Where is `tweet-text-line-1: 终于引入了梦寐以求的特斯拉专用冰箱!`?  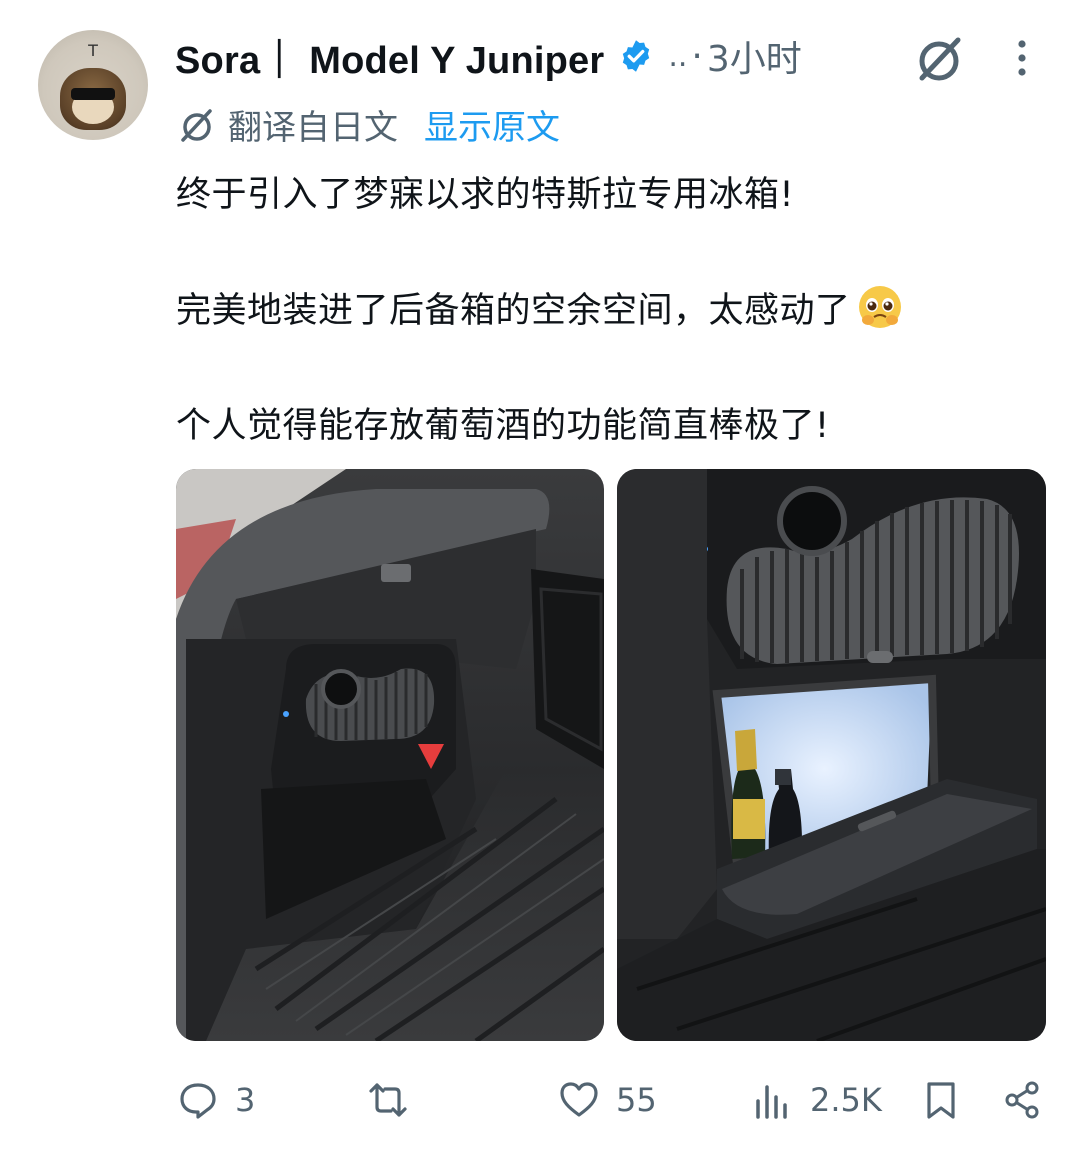 tweet-text-line-1: 终于引入了梦寐以求的特斯拉专用冰箱! is located at coordinates (485, 195).